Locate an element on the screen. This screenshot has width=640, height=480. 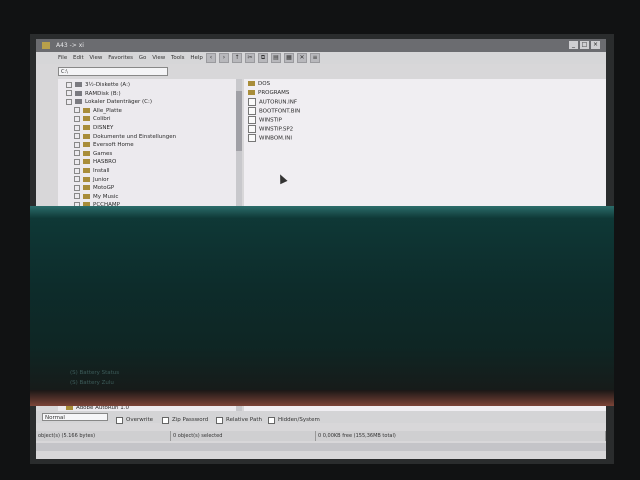
tree-item: Lokaler Datenträger (C:) is located at coordinates (109, 102).